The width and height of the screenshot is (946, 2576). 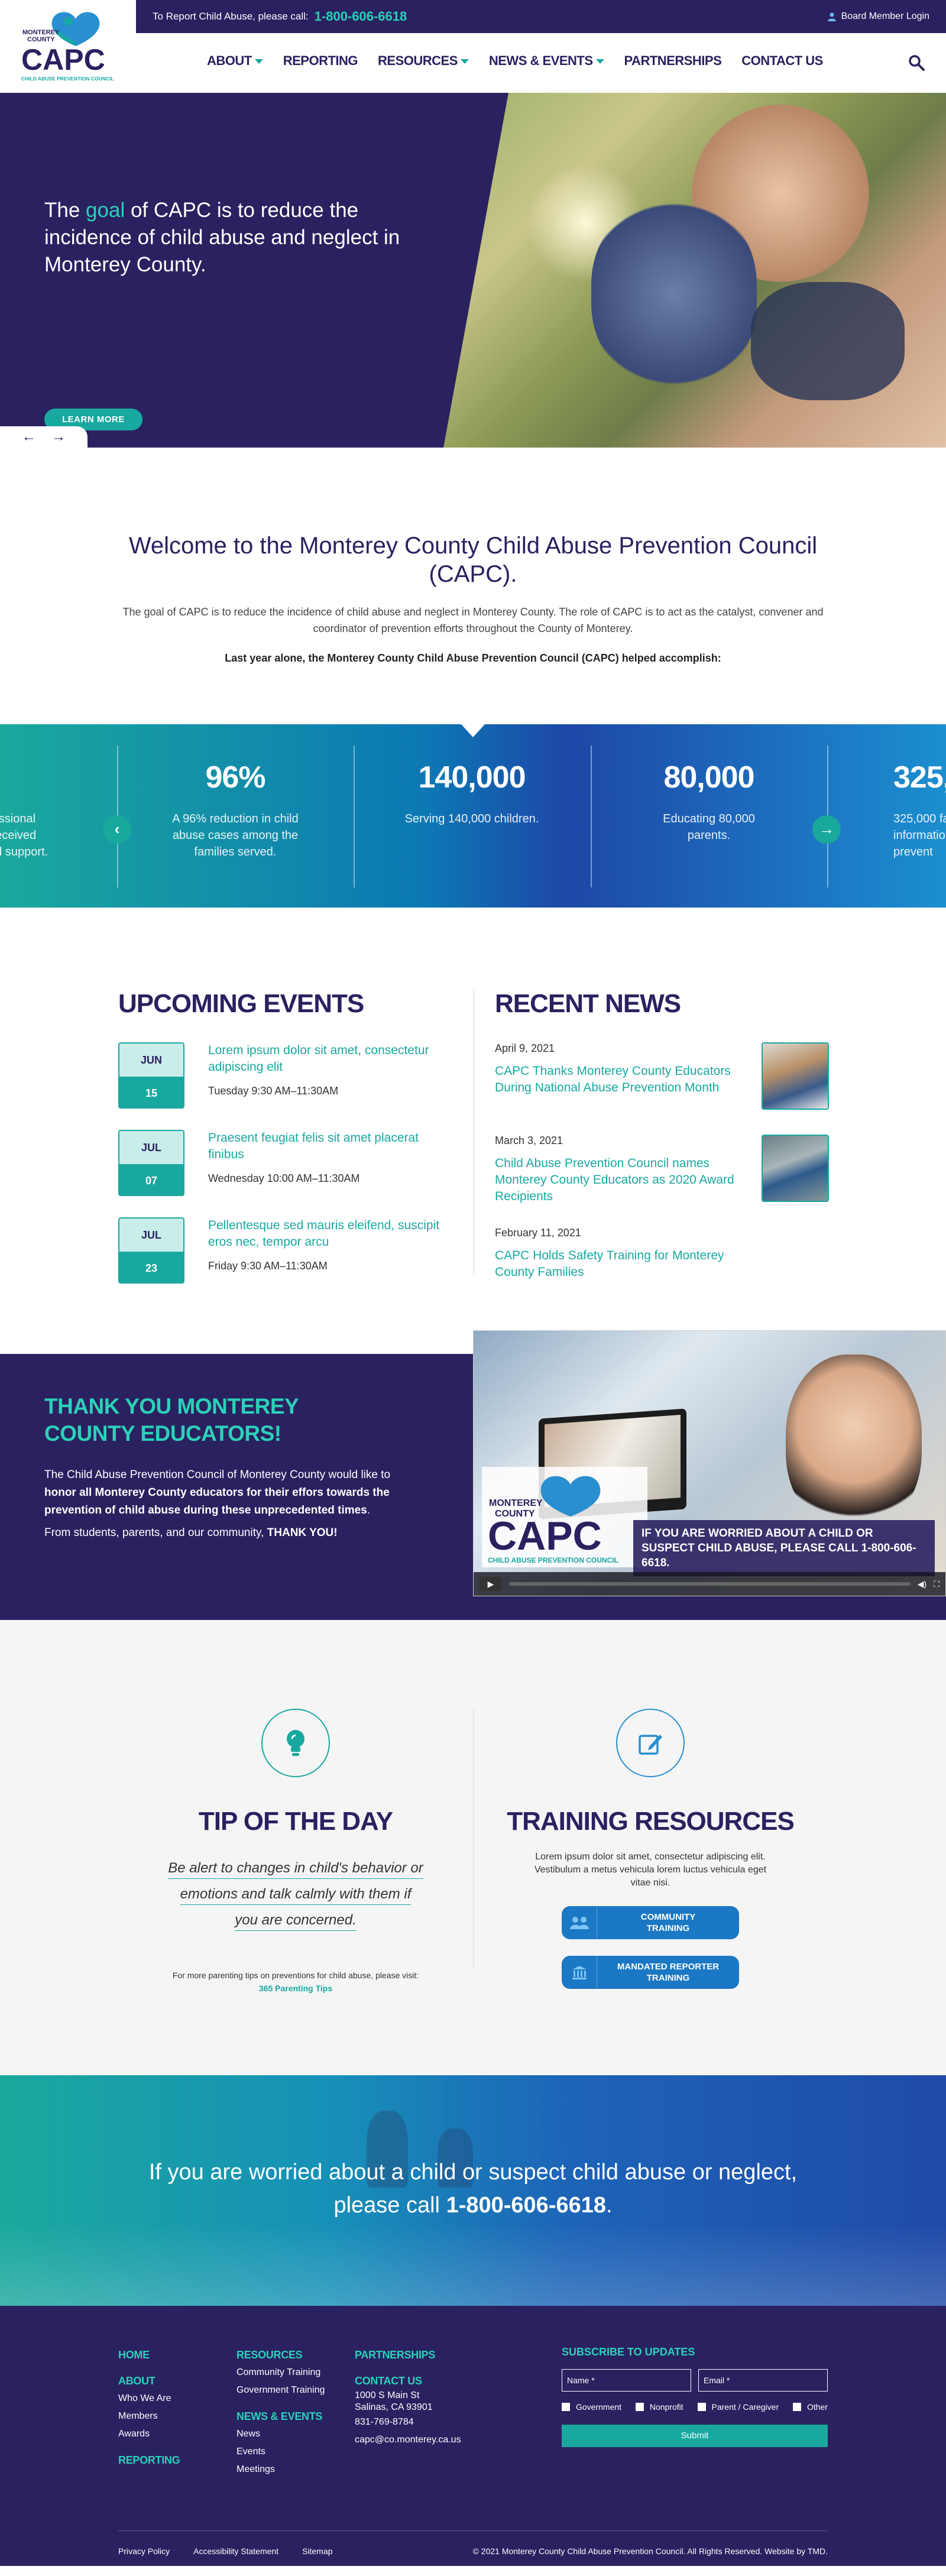 What do you see at coordinates (408, 2381) in the screenshot?
I see `footer-link-contact: CONTACT US` at bounding box center [408, 2381].